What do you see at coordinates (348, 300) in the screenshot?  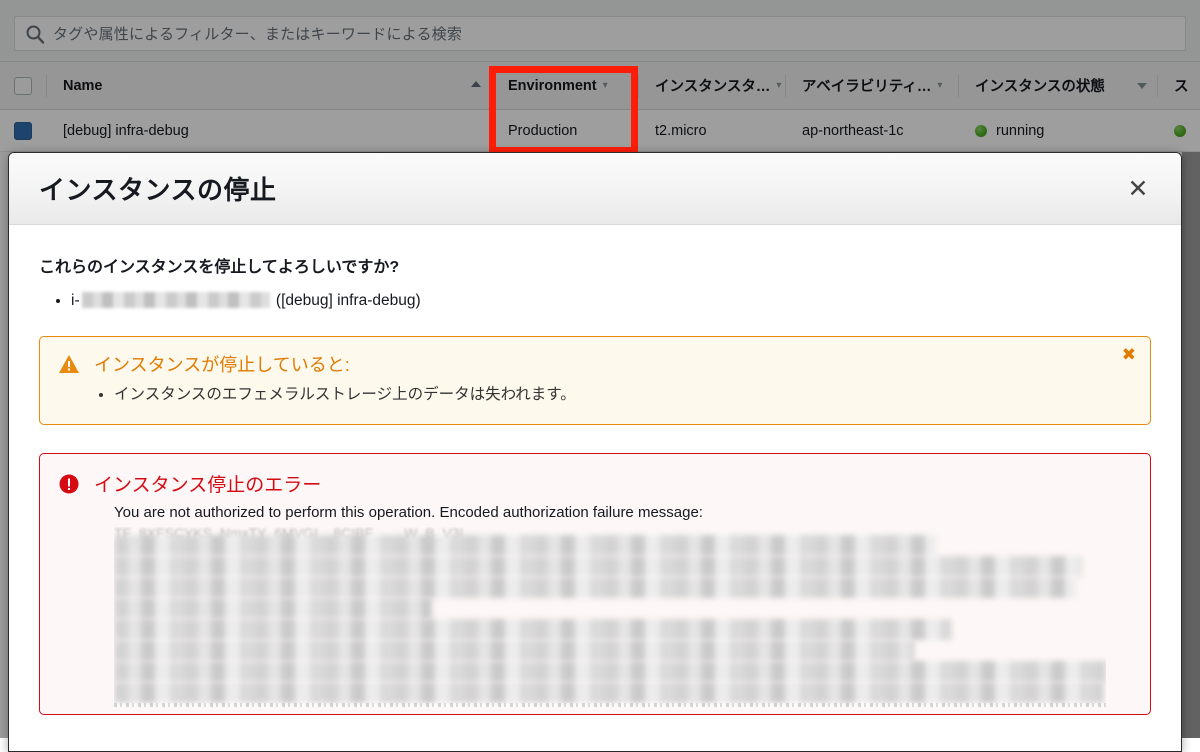 I see `instance-name: ([debug] infra-debug)` at bounding box center [348, 300].